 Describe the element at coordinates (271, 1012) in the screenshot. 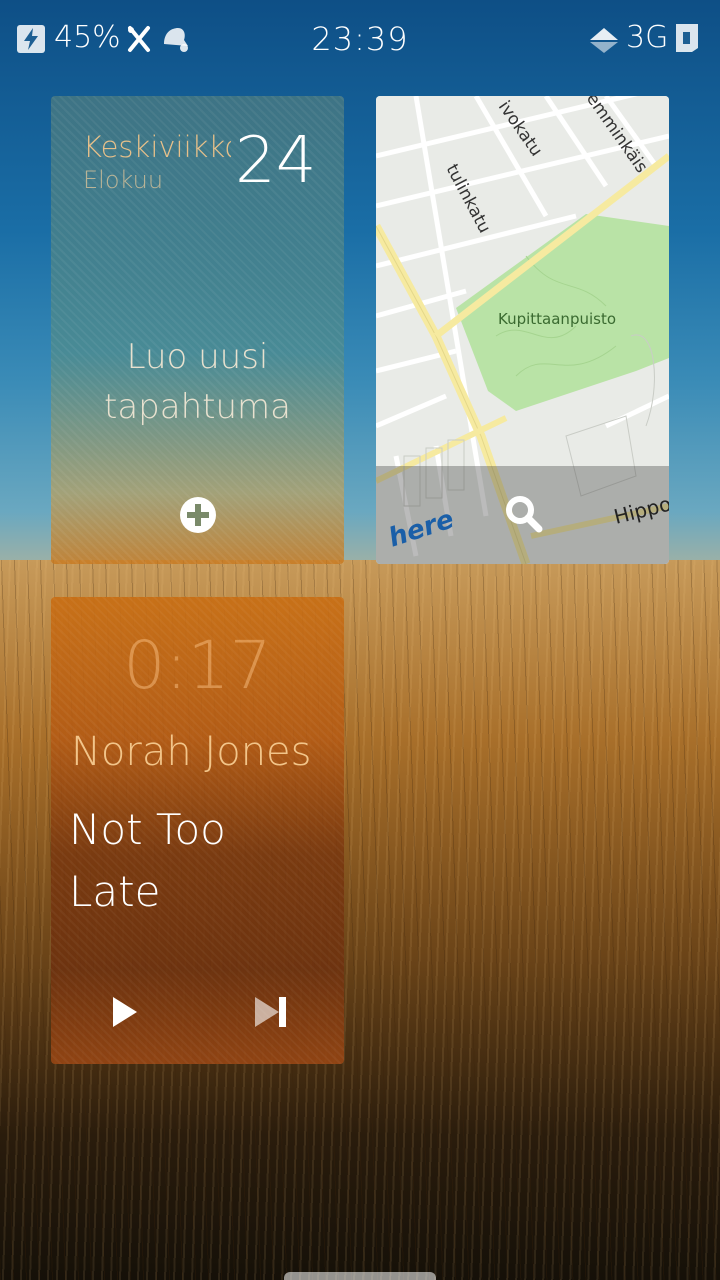

I see `next-track-icon` at that location.